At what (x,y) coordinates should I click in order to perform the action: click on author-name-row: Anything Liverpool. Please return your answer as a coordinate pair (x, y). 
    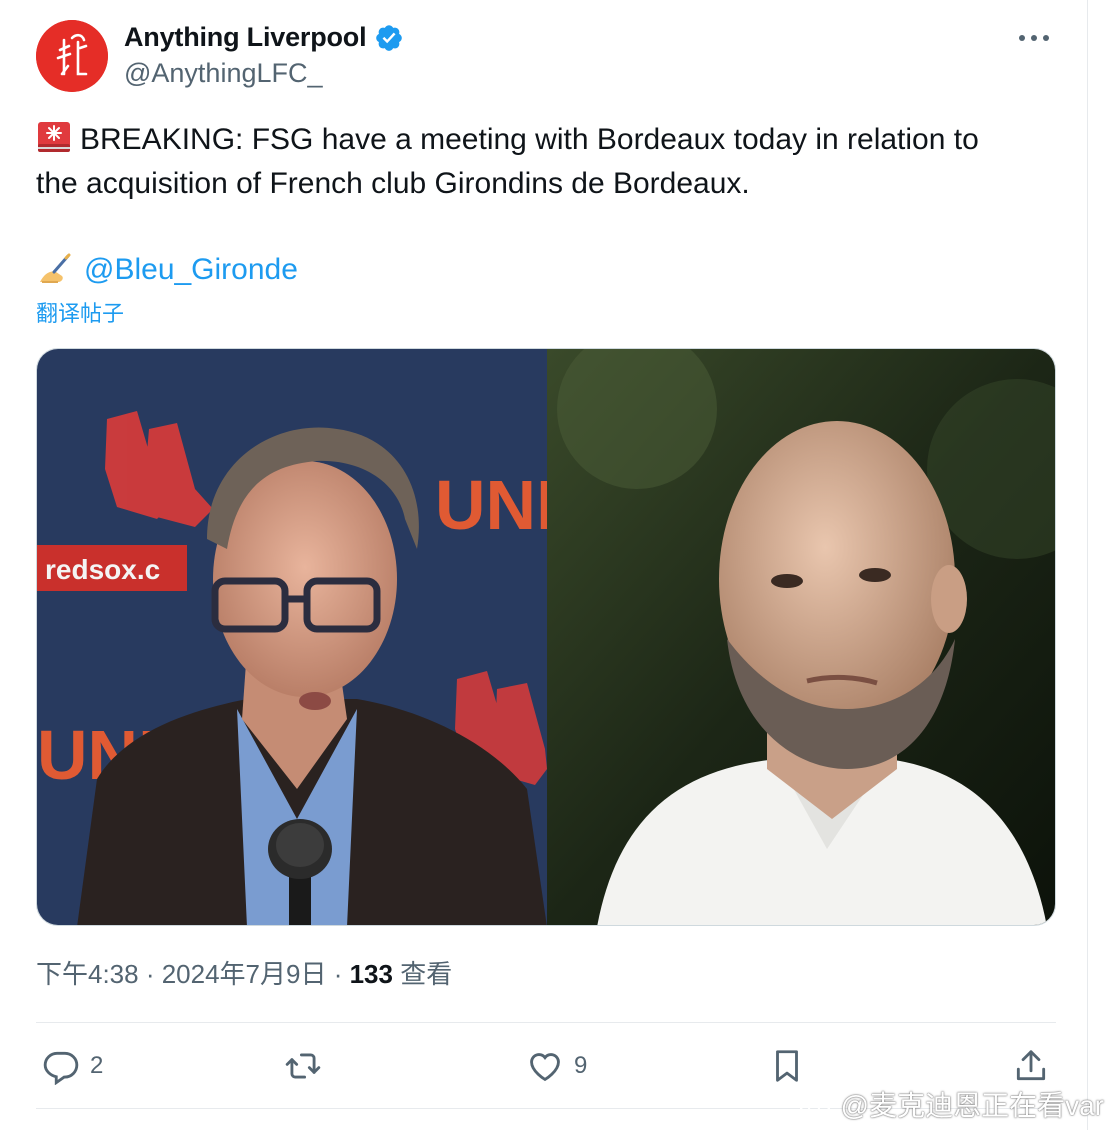
    Looking at the image, I should click on (264, 37).